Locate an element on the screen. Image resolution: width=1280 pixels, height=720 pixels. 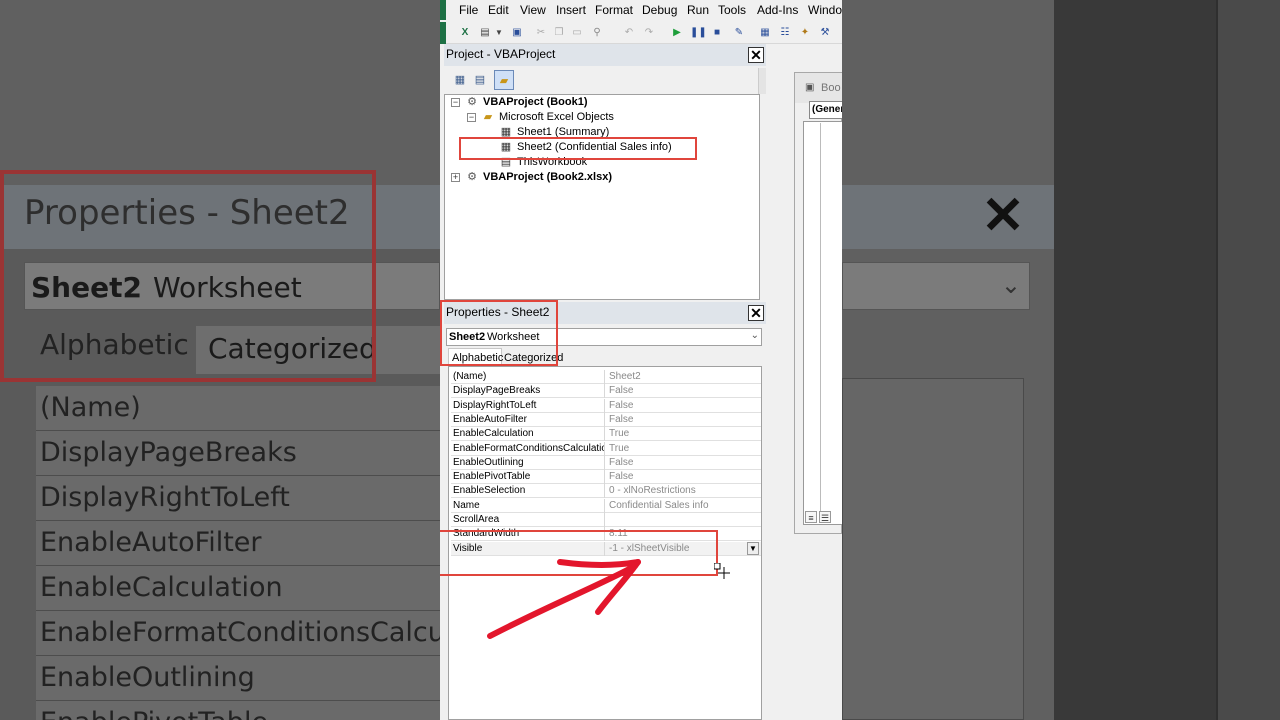
cursor-crosshair-icon is located at coordinates (722, 571).